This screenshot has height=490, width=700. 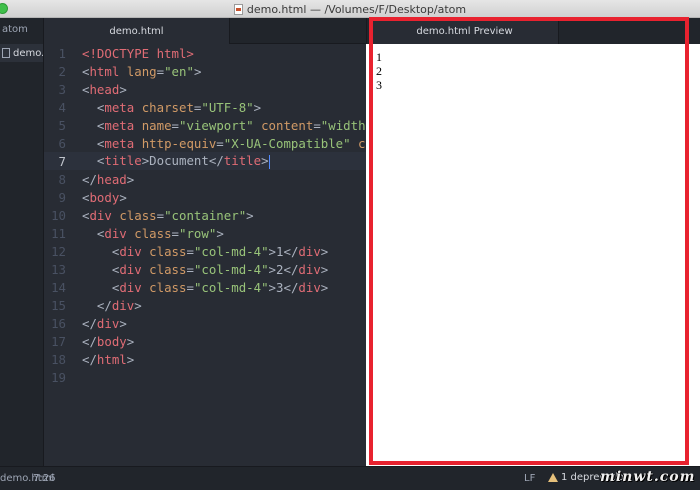 I want to click on code-token: "en", so click(x=179, y=71).